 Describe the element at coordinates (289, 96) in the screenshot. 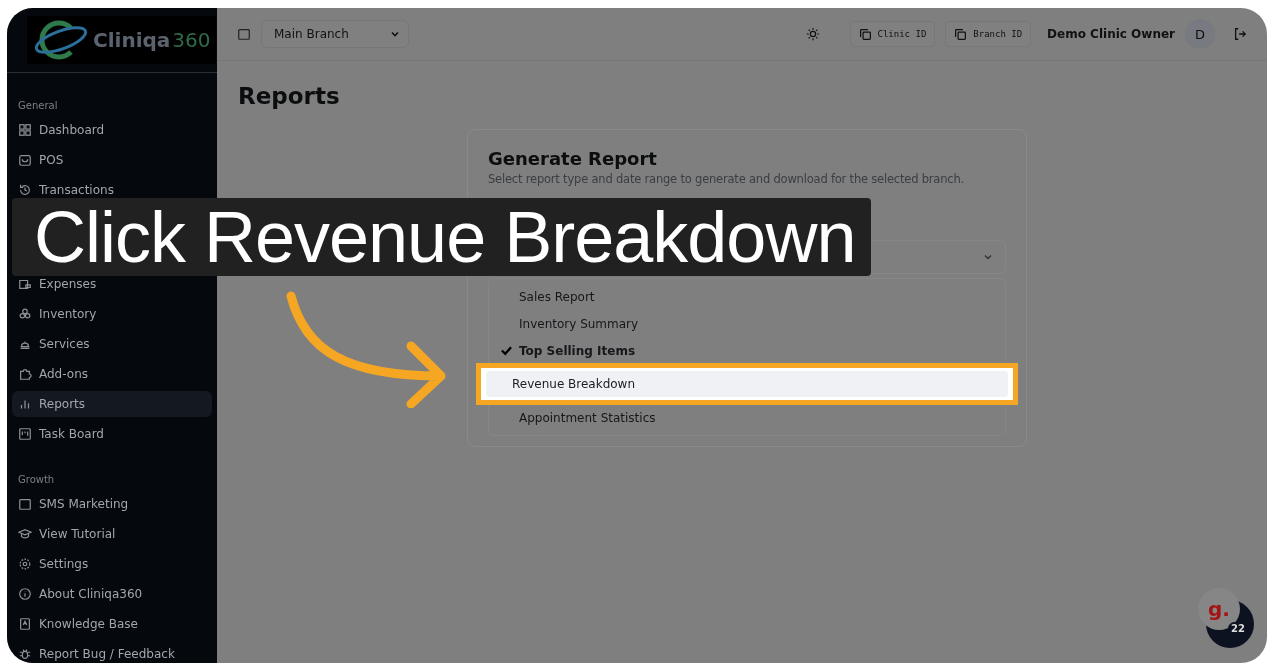

I see `page-title: Reports` at that location.